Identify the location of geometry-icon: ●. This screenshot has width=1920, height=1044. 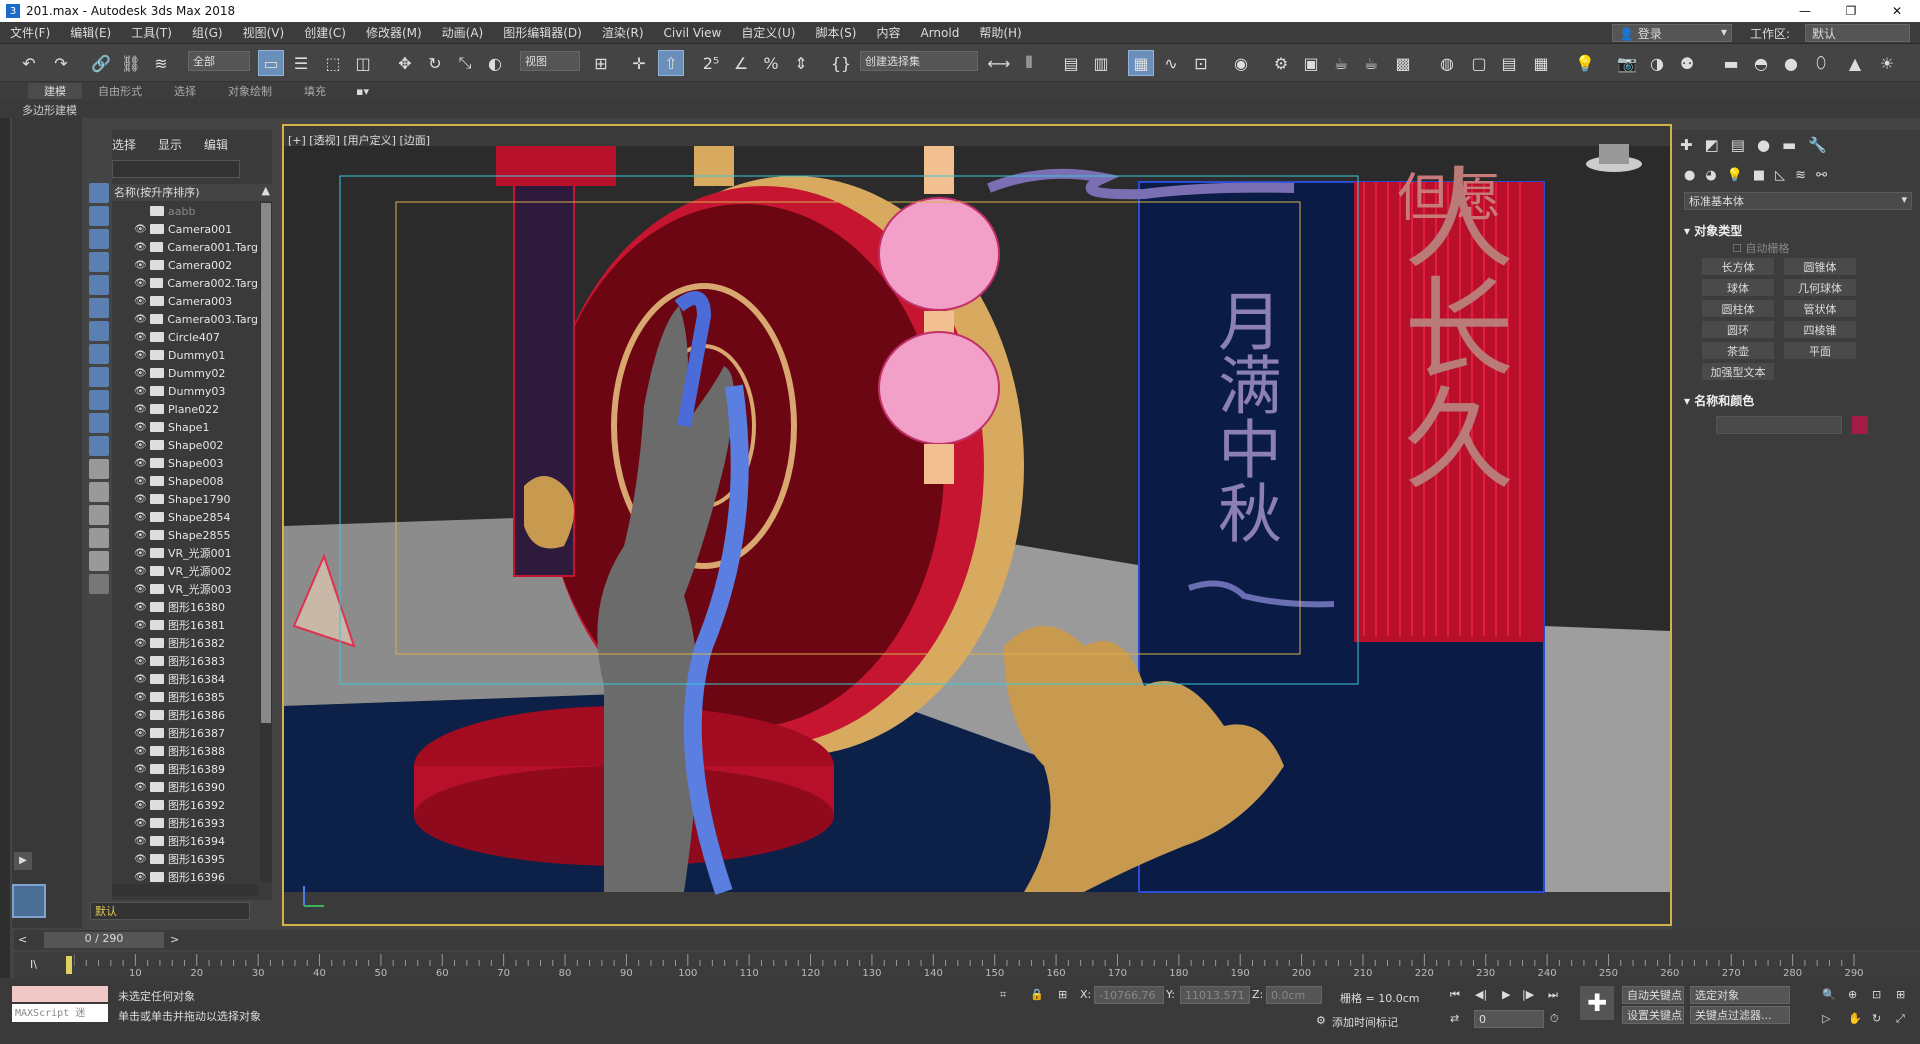
(1689, 175).